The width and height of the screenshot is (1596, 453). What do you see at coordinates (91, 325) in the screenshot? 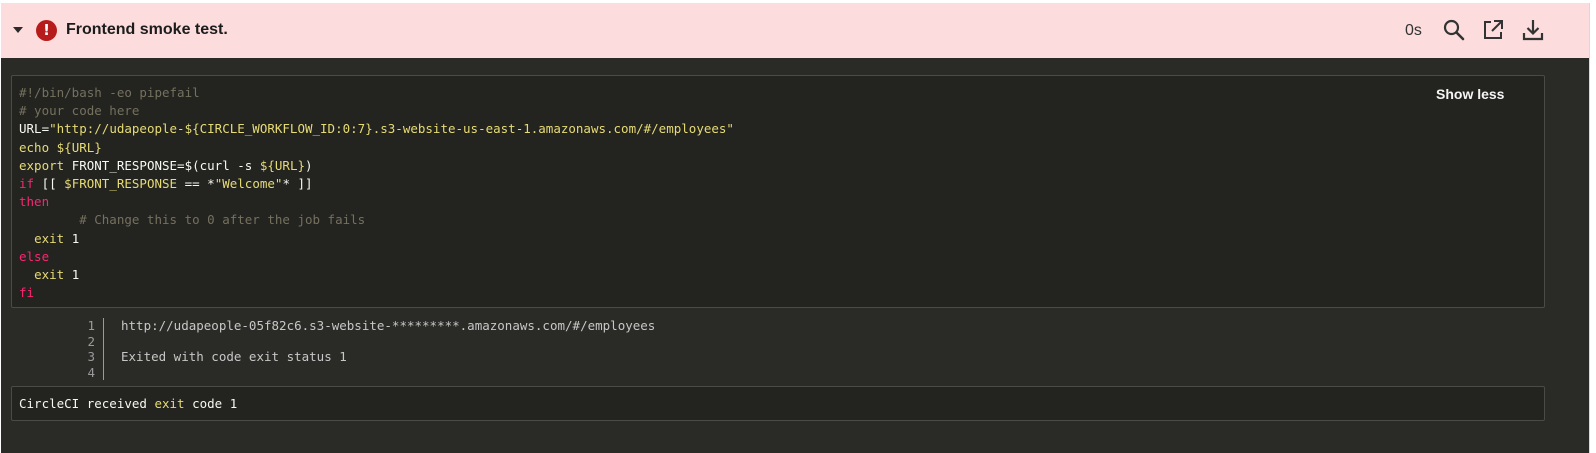
I see `output-line-number: 1` at bounding box center [91, 325].